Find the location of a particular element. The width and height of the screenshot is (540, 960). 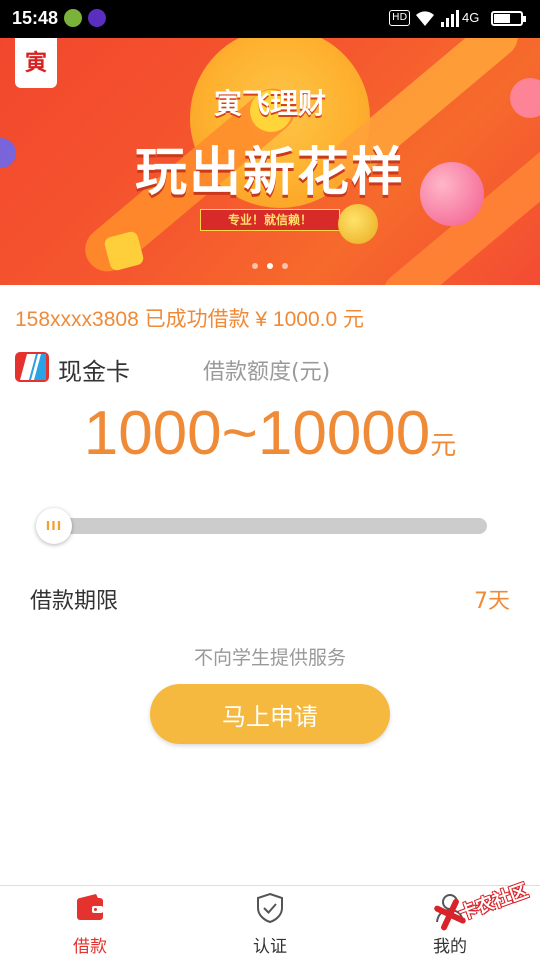

coin-icon is located at coordinates (358, 224).